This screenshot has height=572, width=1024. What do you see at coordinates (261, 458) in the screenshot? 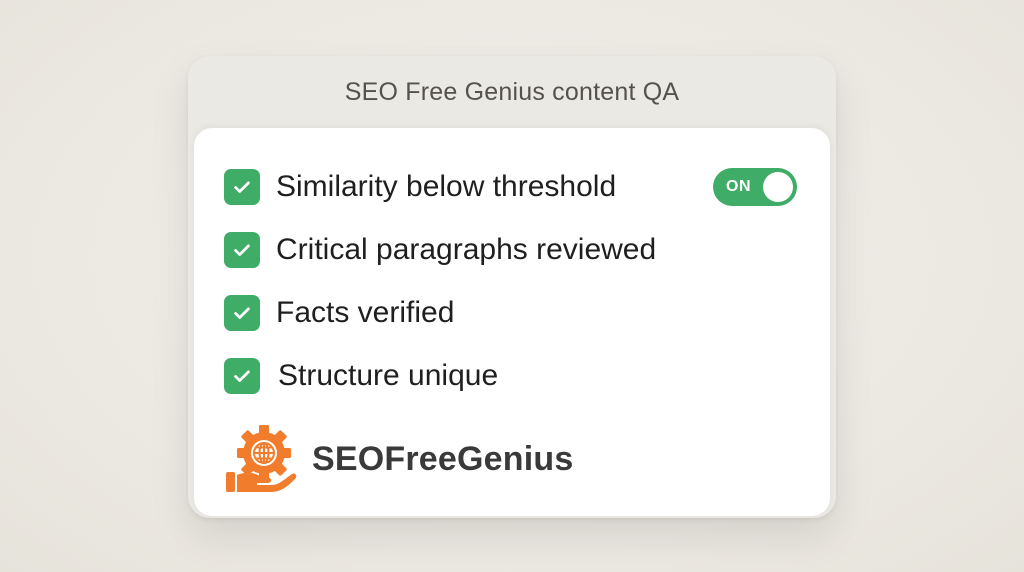
I see `gear-globe-hand-icon` at bounding box center [261, 458].